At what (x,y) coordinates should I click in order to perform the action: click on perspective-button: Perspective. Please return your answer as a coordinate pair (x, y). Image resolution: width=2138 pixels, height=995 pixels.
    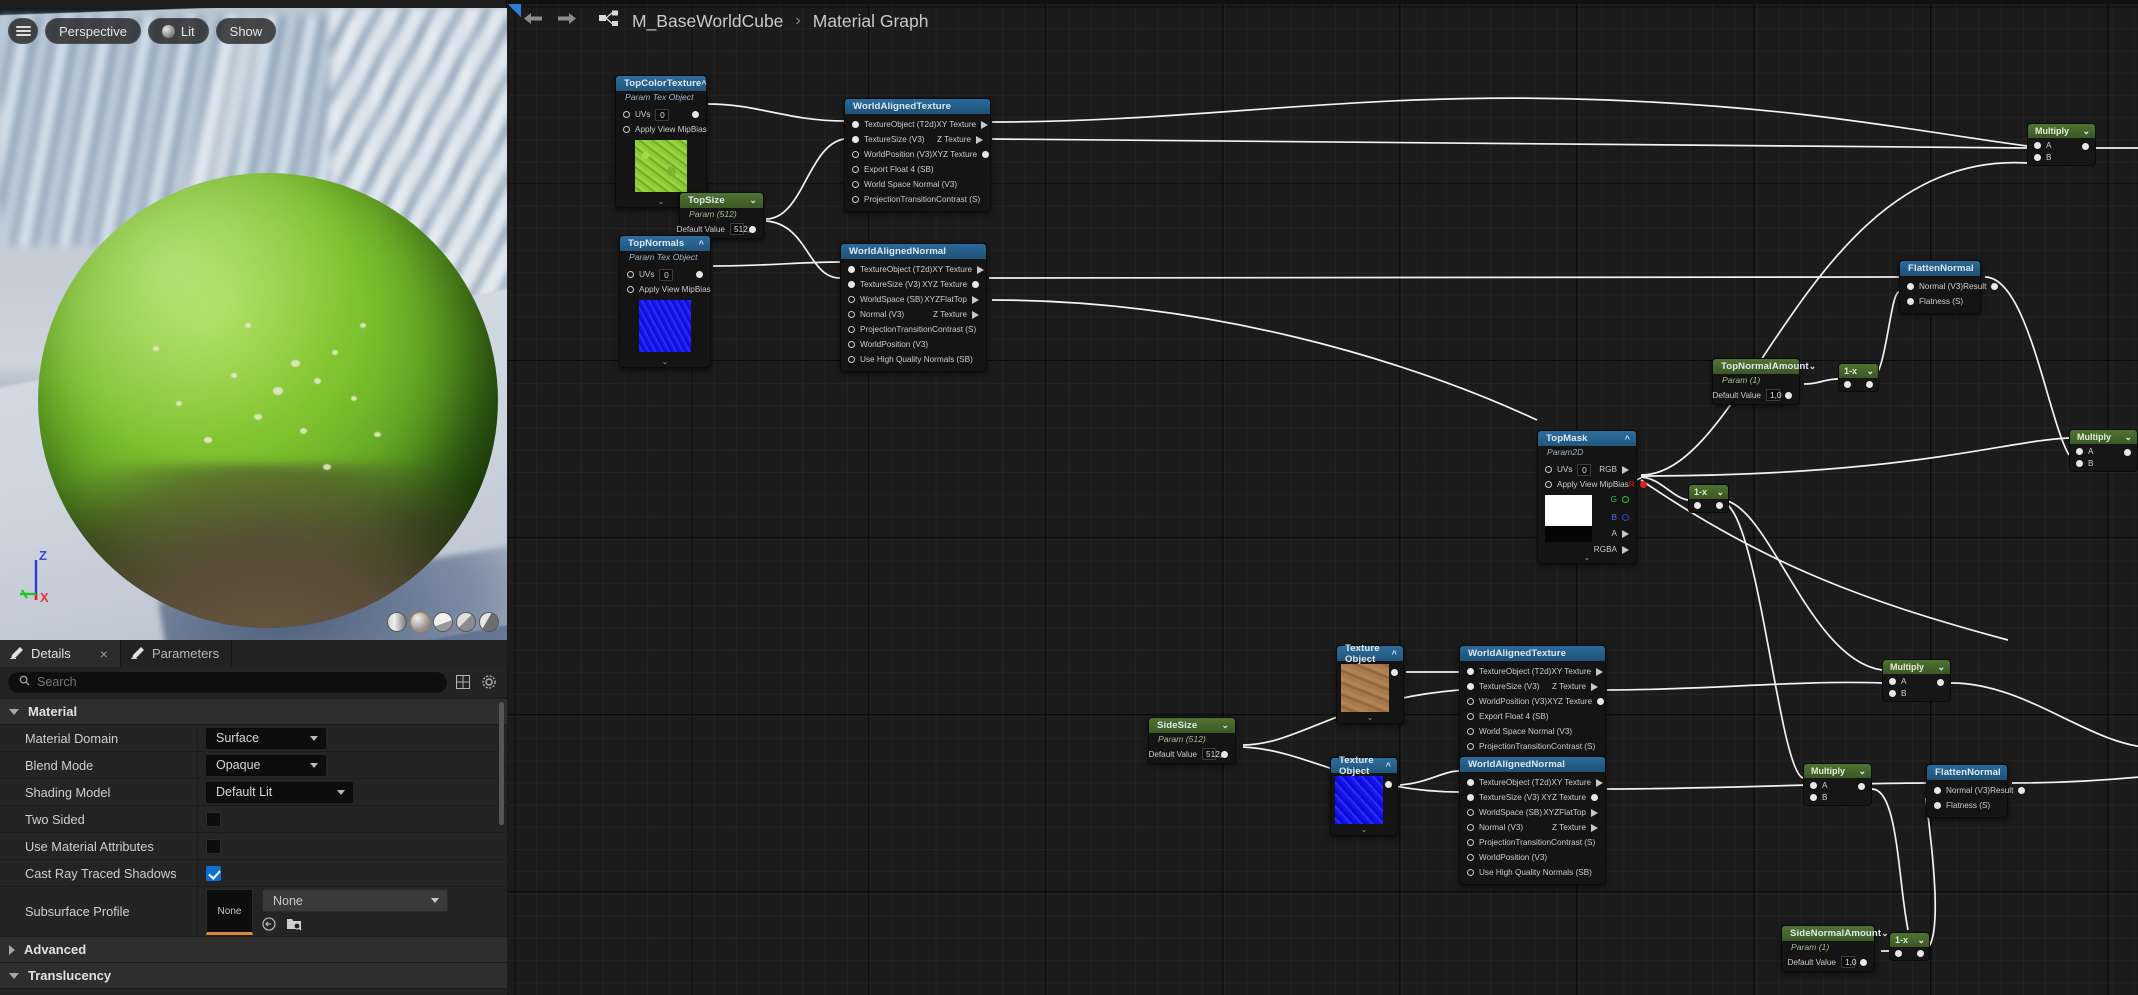
    Looking at the image, I should click on (93, 31).